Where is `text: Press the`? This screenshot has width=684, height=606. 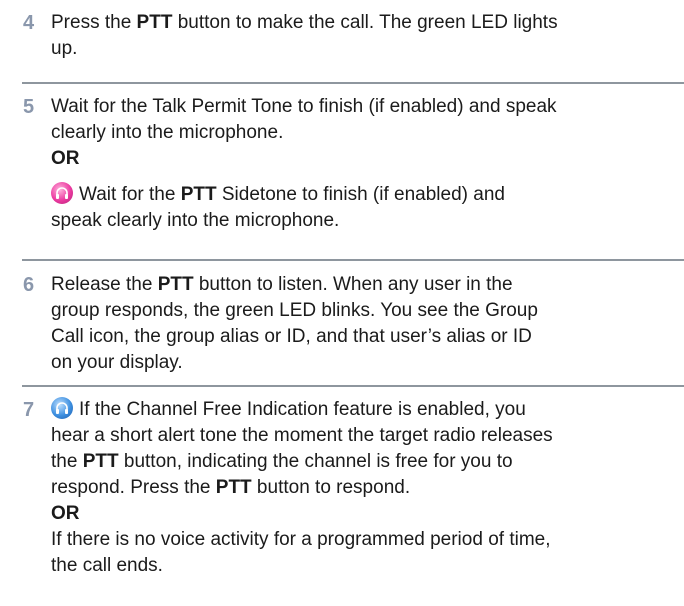
text: Press the is located at coordinates (94, 22).